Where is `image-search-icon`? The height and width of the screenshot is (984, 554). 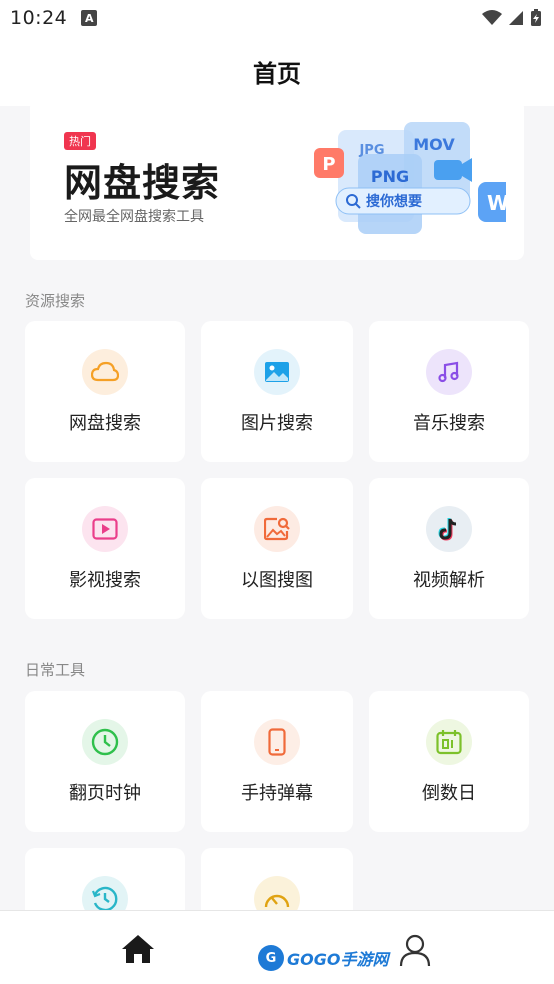
image-search-icon is located at coordinates (277, 529).